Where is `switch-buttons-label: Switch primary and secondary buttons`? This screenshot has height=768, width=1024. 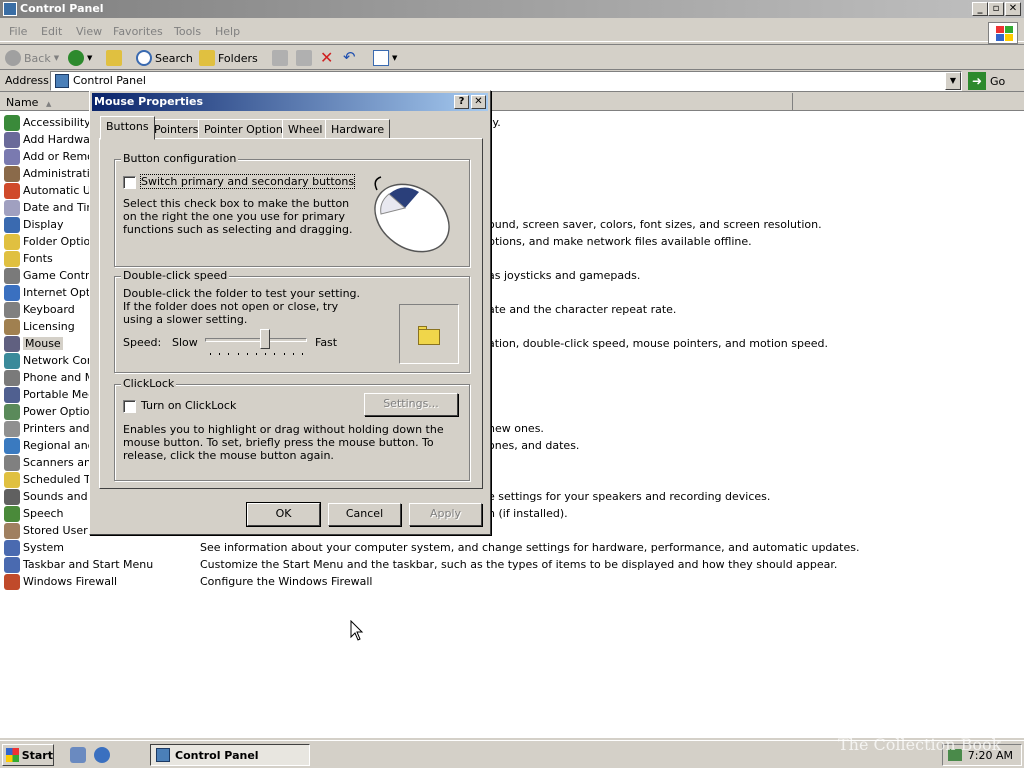
switch-buttons-label: Switch primary and secondary buttons is located at coordinates (247, 181).